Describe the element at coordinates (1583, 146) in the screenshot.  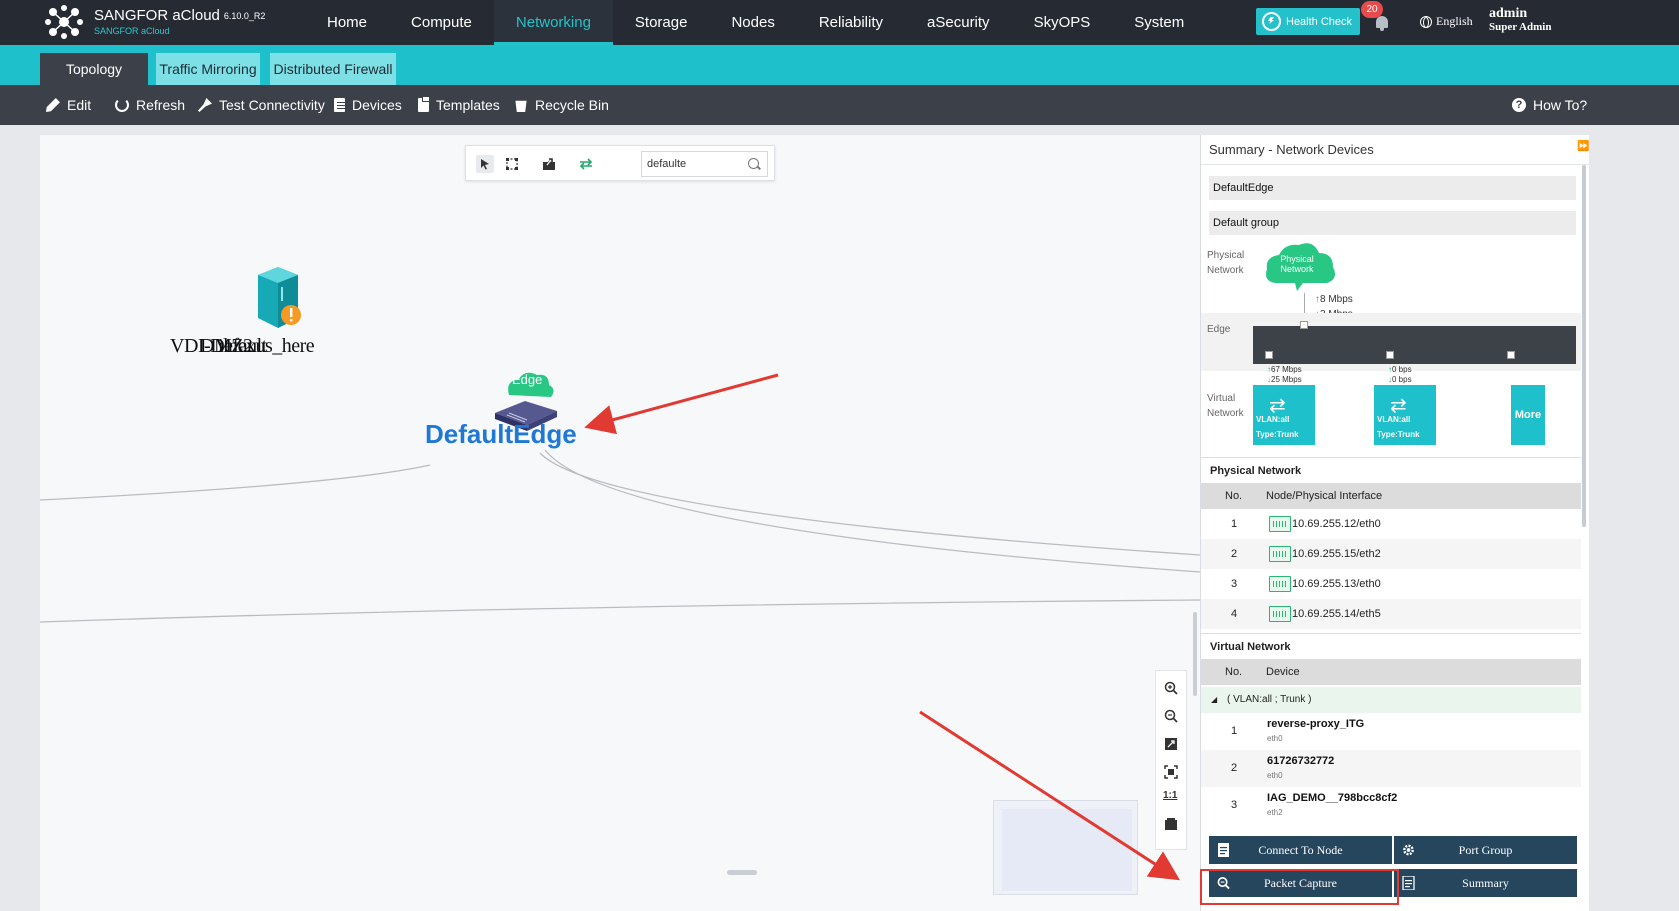
I see `collapse-panel-icon: ⏩` at that location.